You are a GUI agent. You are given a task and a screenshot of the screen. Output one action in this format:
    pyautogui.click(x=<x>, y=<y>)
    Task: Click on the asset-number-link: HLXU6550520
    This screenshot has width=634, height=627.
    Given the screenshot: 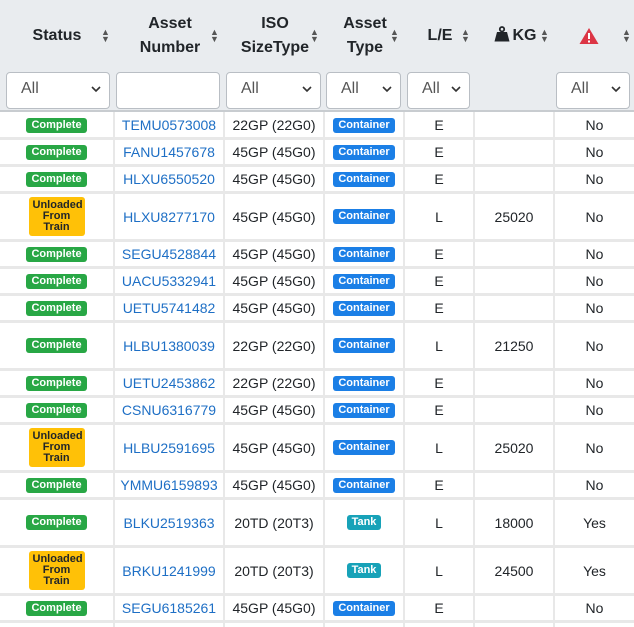 What is the action you would take?
    pyautogui.click(x=169, y=179)
    